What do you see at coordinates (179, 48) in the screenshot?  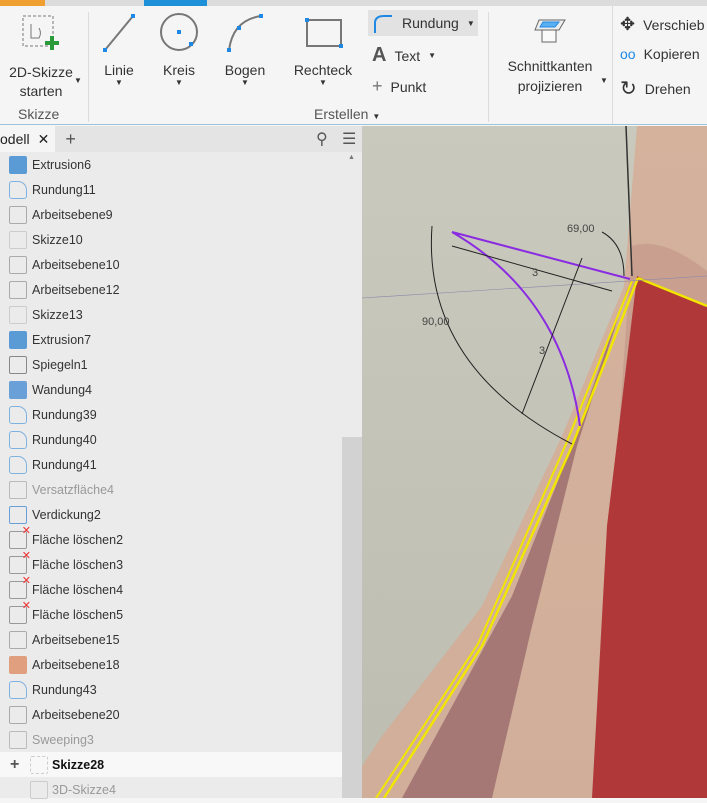 I see `circle-button: Kreis ▼` at bounding box center [179, 48].